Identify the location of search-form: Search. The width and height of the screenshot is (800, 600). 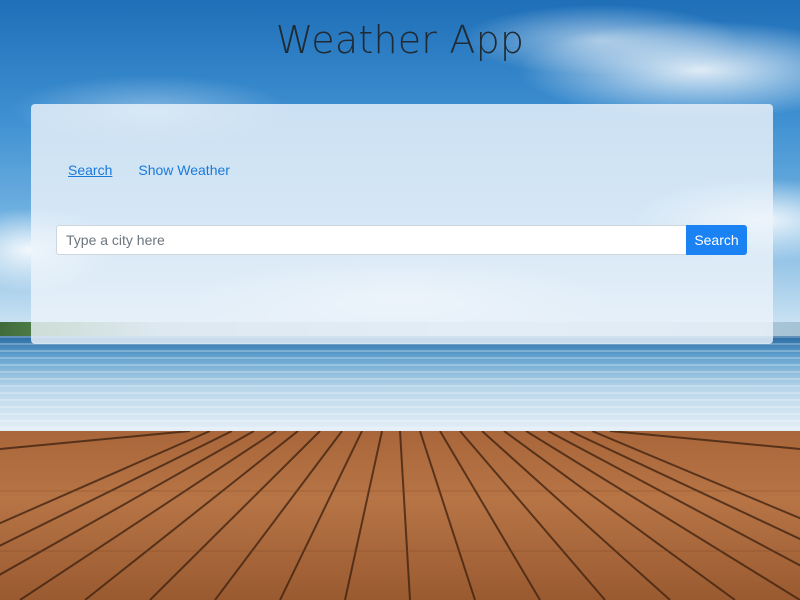
(401, 240).